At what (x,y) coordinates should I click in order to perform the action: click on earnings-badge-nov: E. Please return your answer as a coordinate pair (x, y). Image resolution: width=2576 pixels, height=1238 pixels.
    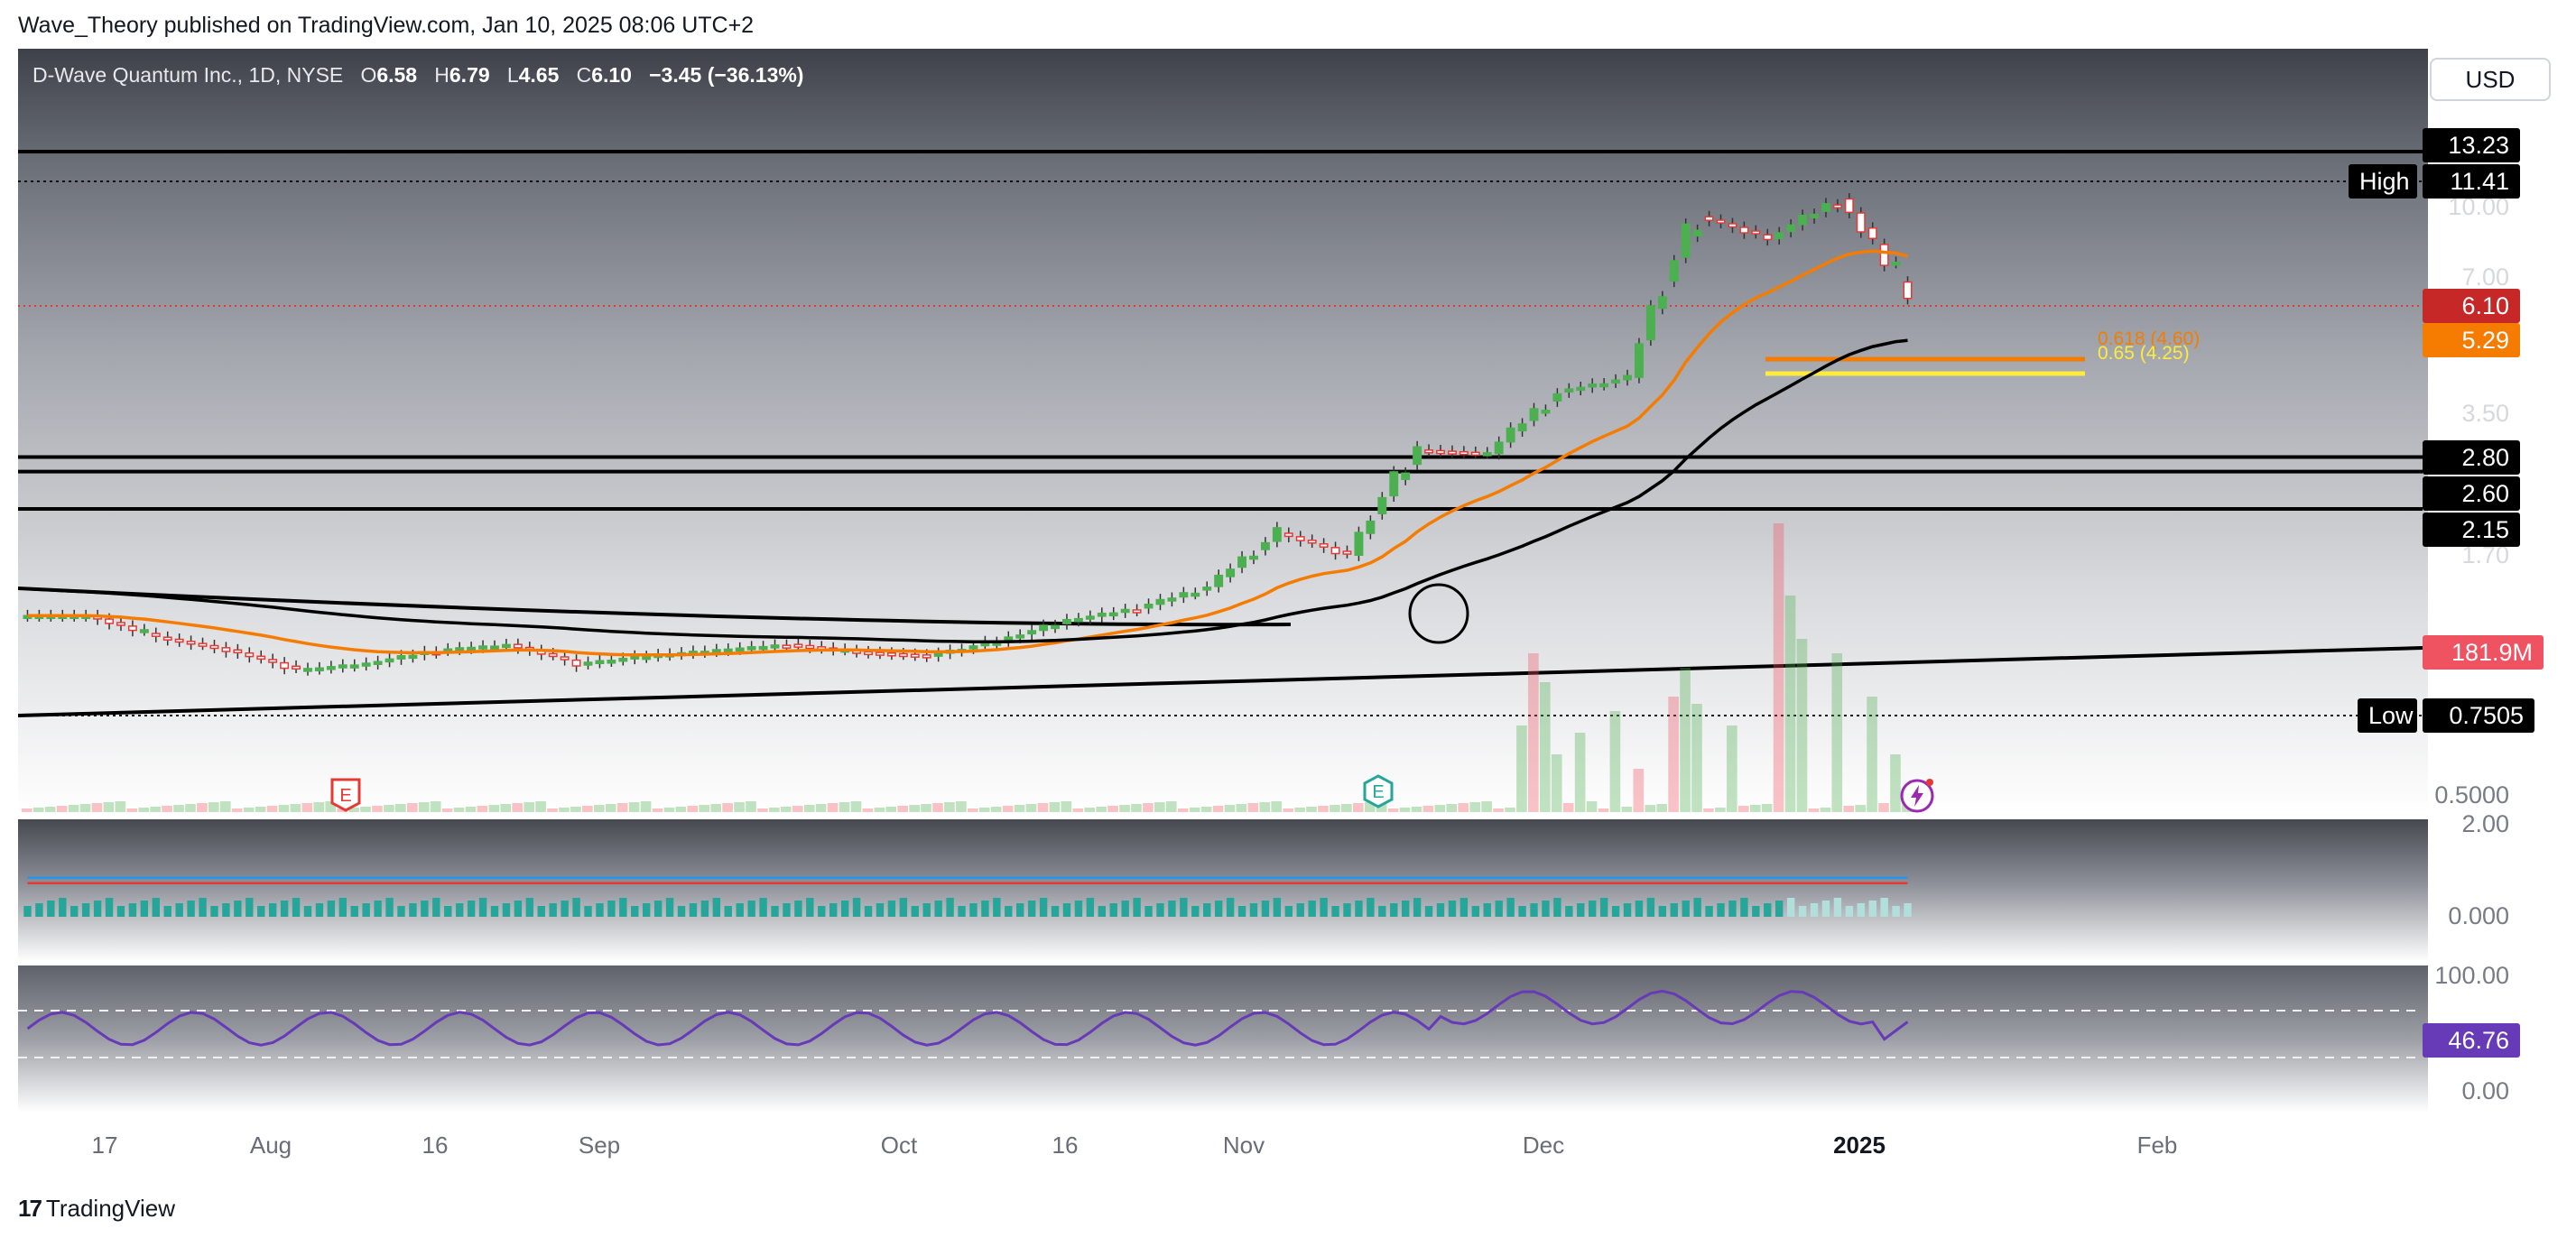
    Looking at the image, I should click on (1378, 791).